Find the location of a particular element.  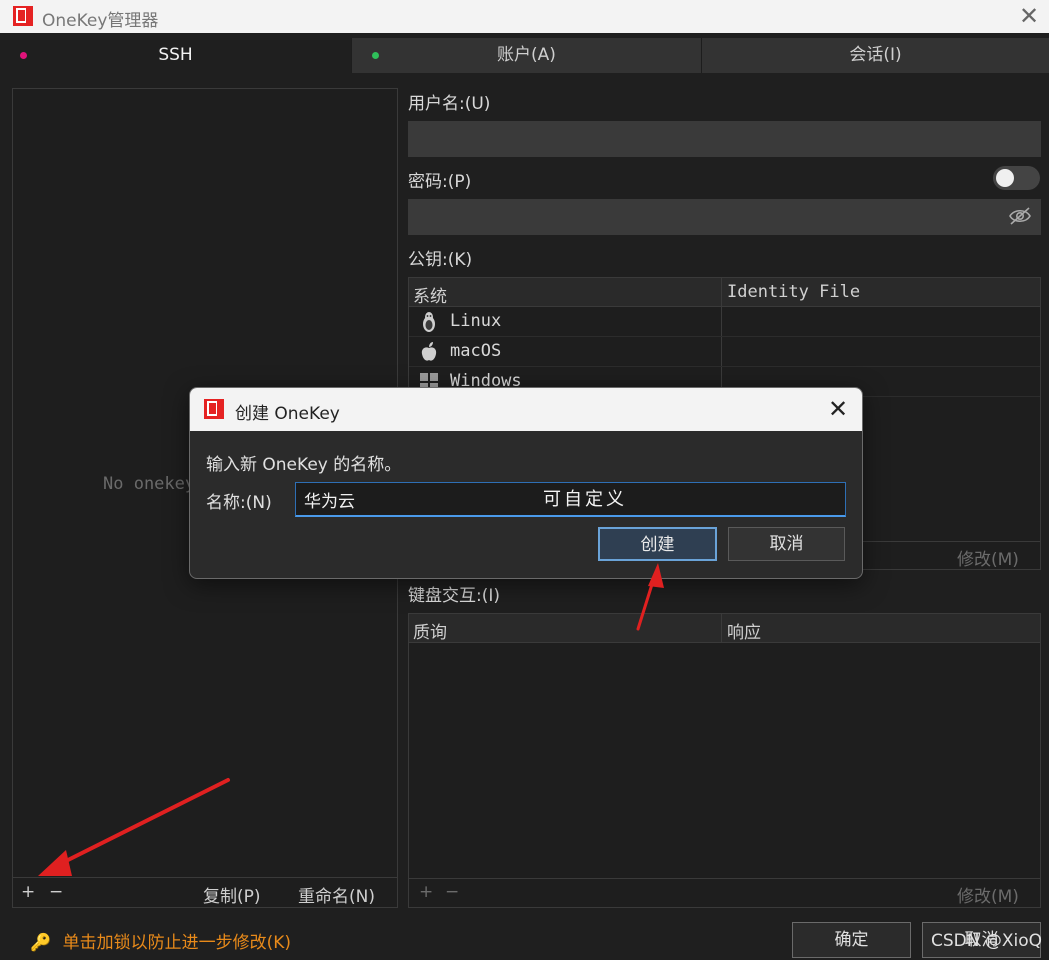

csdn-watermark: CSDN @XioQ is located at coordinates (987, 941).